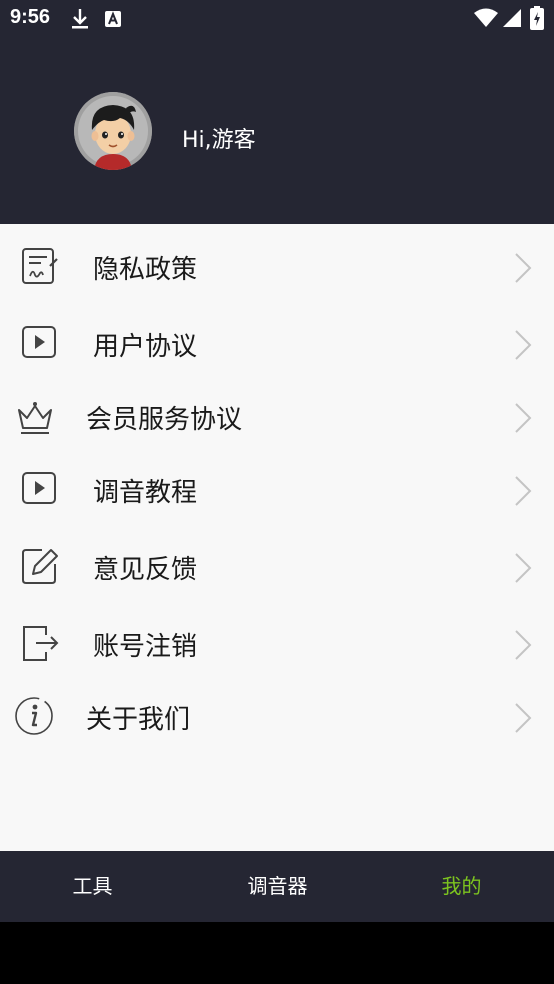  I want to click on menu-item-about-us: 关于我们, so click(277, 714).